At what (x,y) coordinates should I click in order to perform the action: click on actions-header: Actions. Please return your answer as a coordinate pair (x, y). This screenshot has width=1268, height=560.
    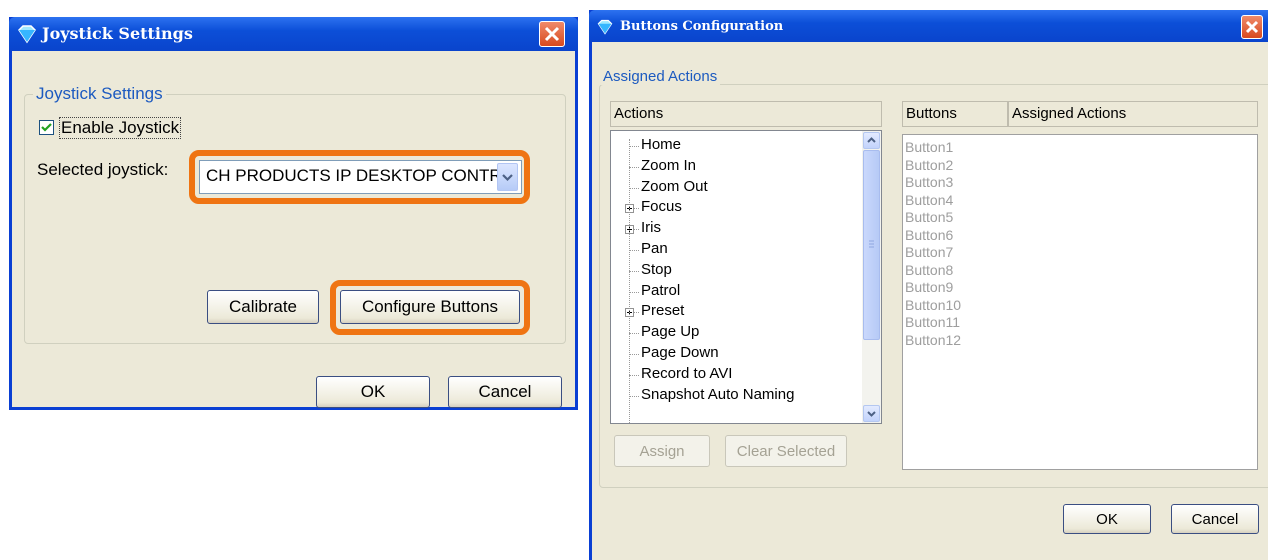
    Looking at the image, I should click on (746, 114).